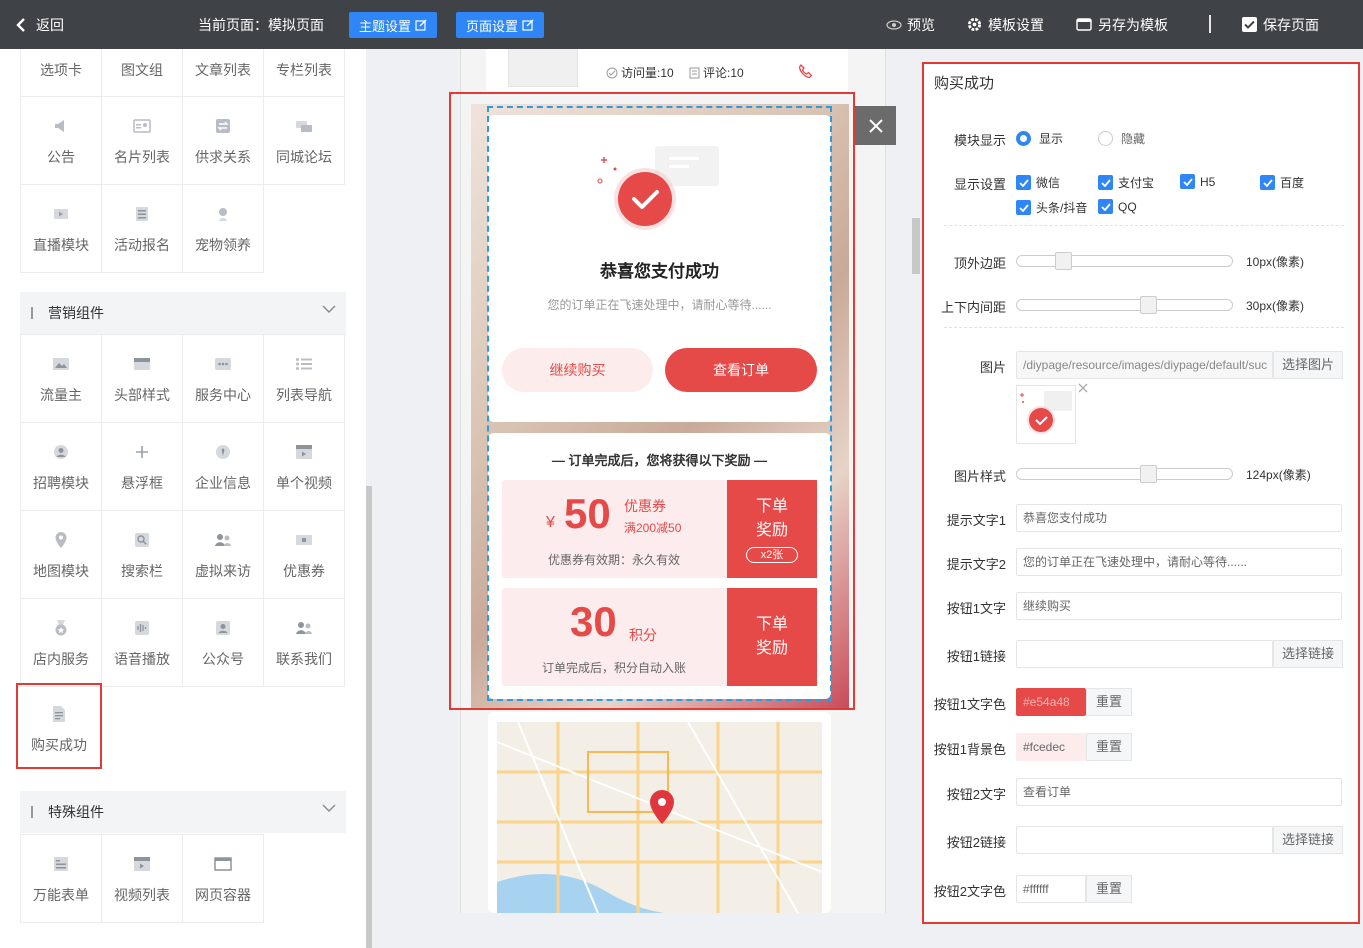 This screenshot has height=948, width=1363. What do you see at coordinates (1282, 182) in the screenshot?
I see `platform-checkbox-baidu: 百度` at bounding box center [1282, 182].